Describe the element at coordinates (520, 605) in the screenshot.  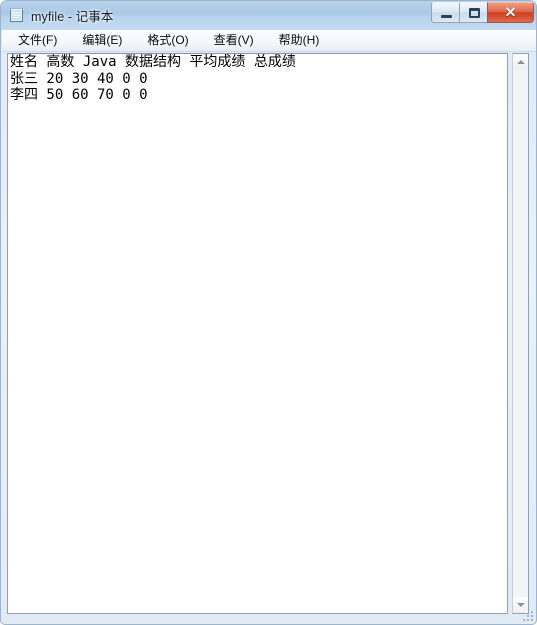
I see `scroll-down-arrow-icon` at that location.